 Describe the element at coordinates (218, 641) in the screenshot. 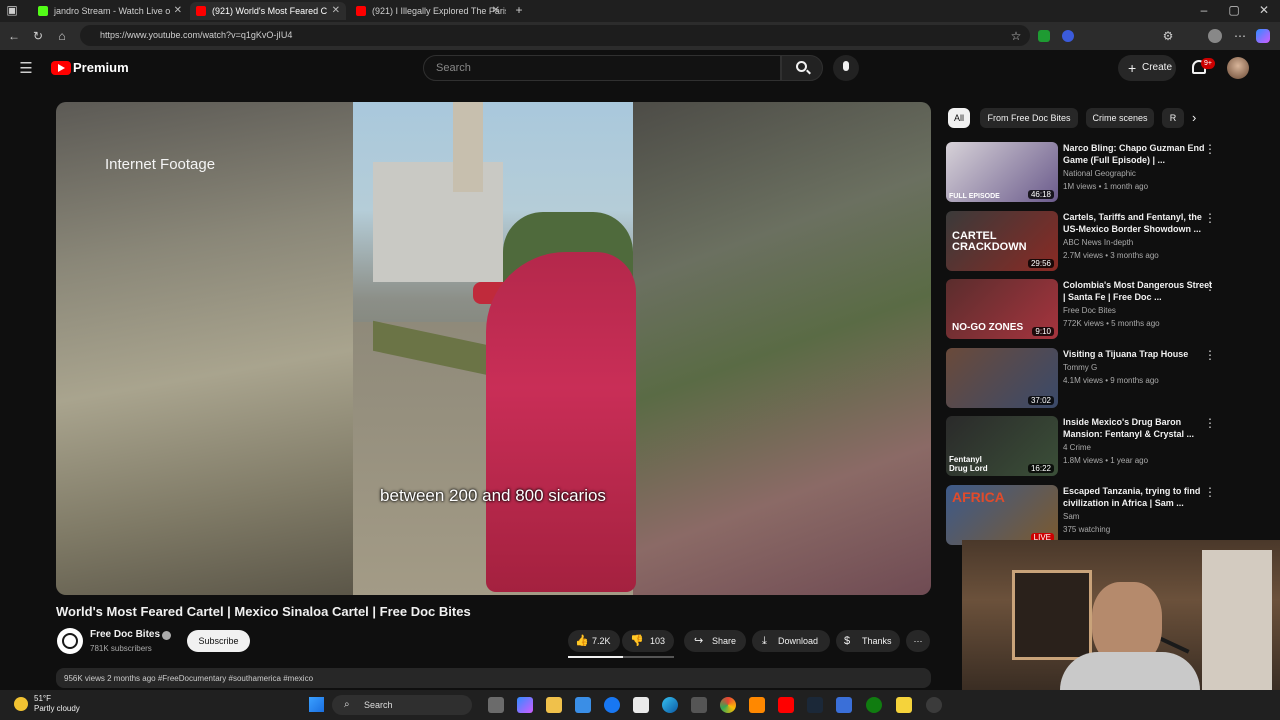

I see `subscribe-button: Subscribe` at that location.